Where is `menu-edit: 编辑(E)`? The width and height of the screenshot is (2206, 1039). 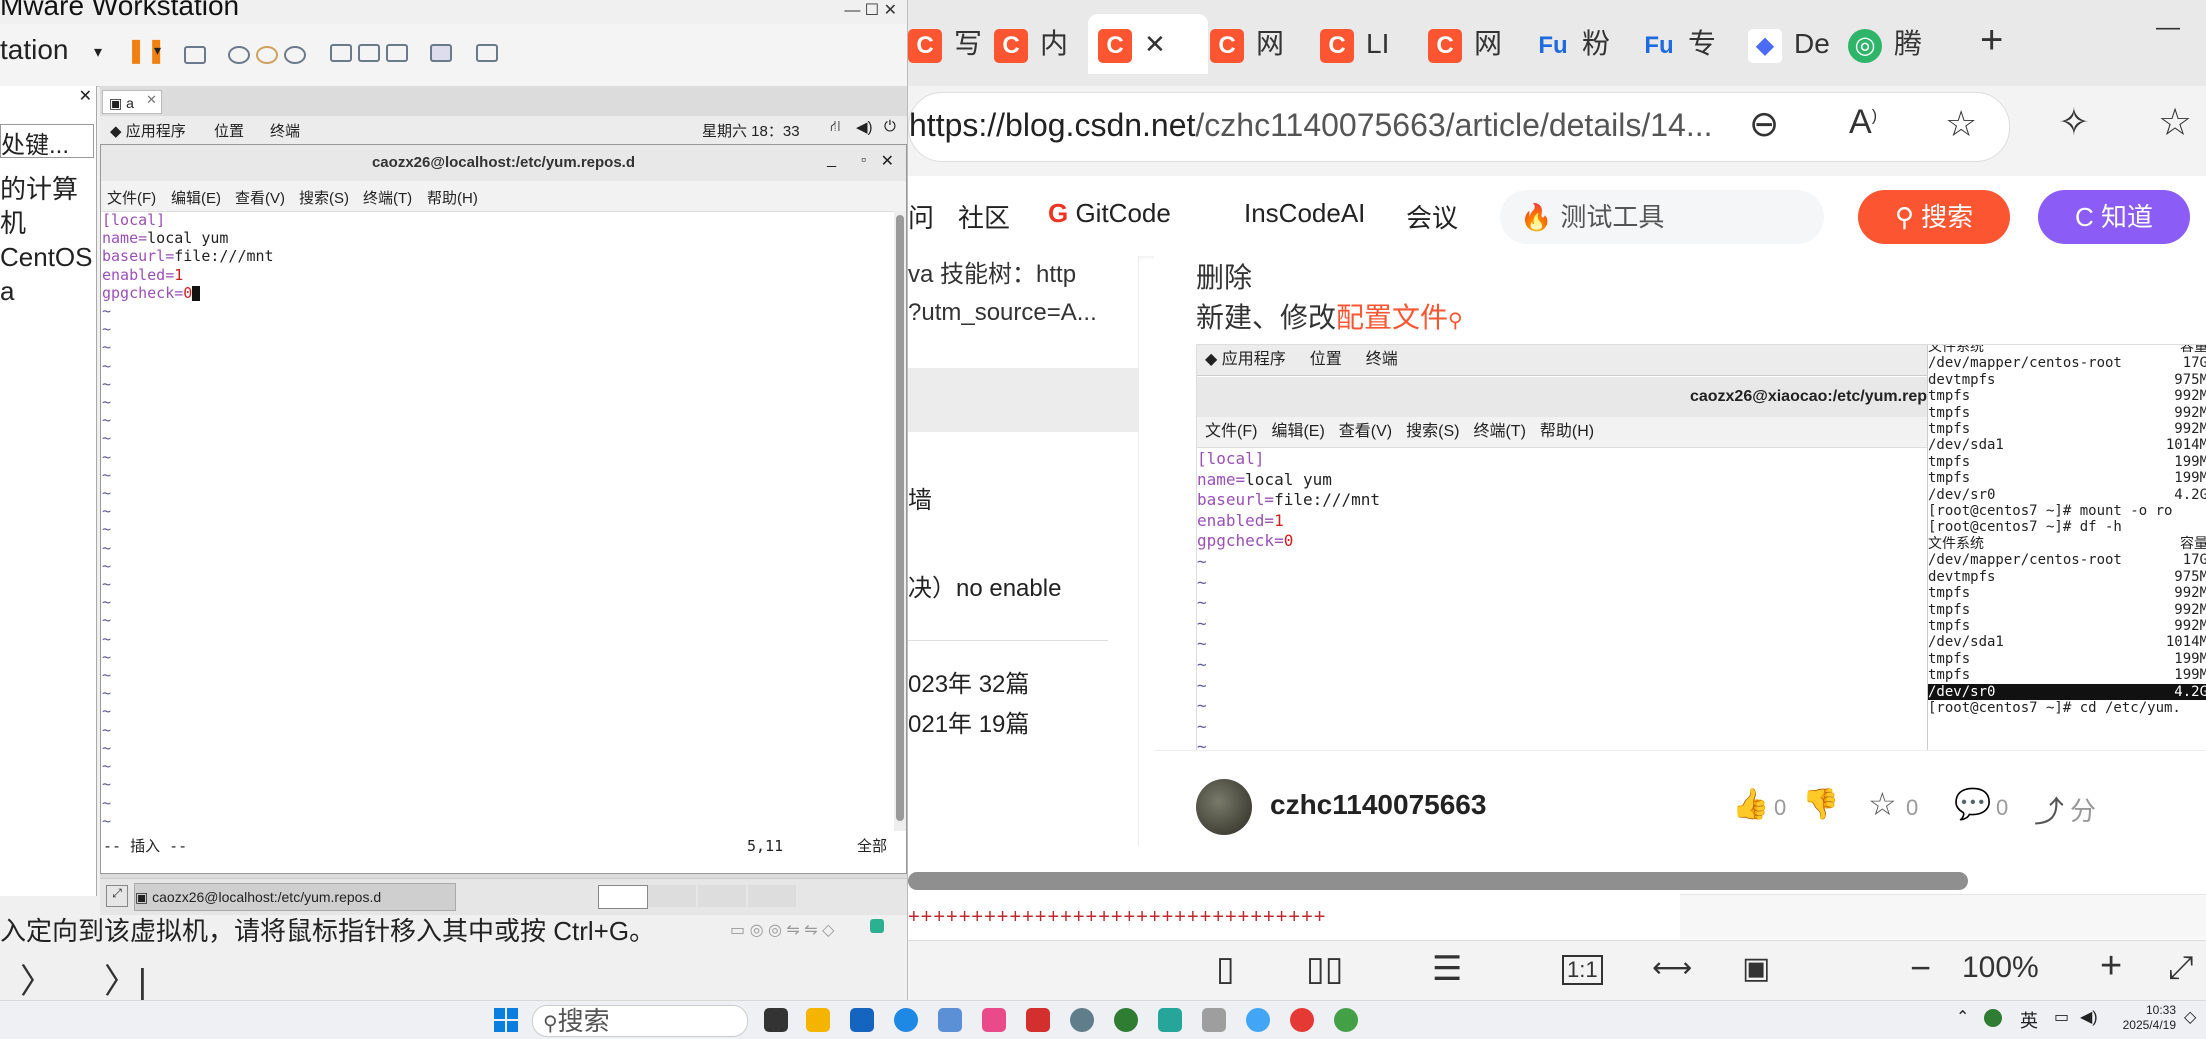 menu-edit: 编辑(E) is located at coordinates (196, 197).